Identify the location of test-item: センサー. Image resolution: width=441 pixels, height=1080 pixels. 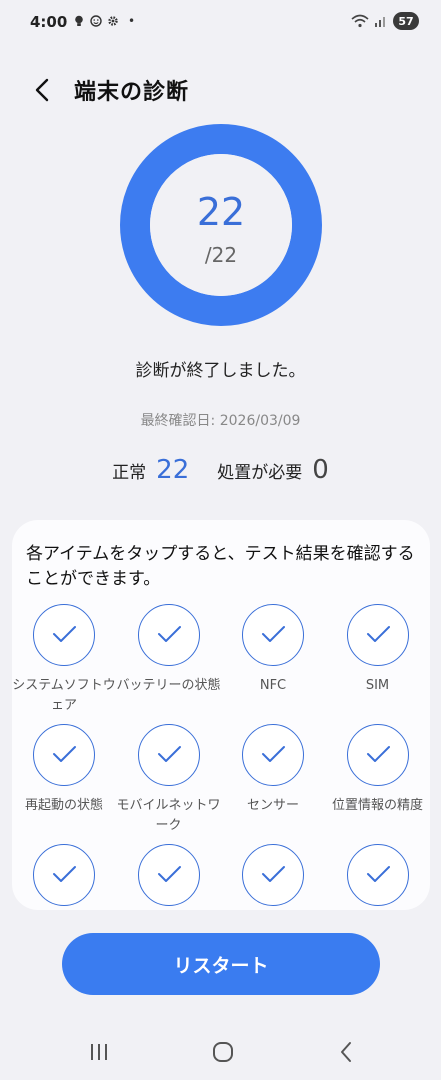
(273, 784).